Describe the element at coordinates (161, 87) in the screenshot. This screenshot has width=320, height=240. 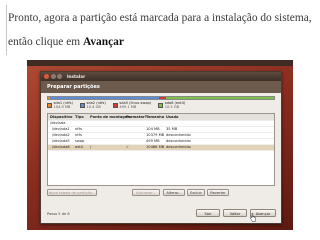
I see `page-header: Preparar partições` at that location.